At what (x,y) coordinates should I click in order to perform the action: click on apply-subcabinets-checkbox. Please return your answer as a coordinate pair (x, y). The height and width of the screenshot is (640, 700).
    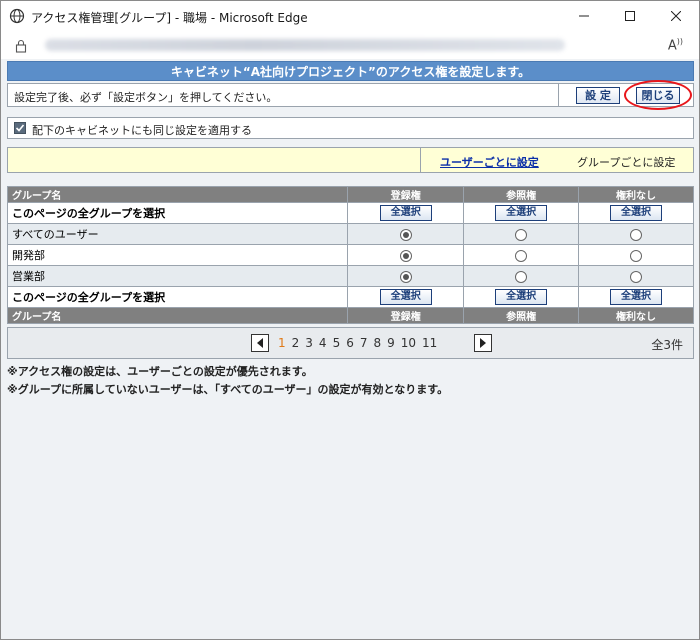
    Looking at the image, I should click on (20, 128).